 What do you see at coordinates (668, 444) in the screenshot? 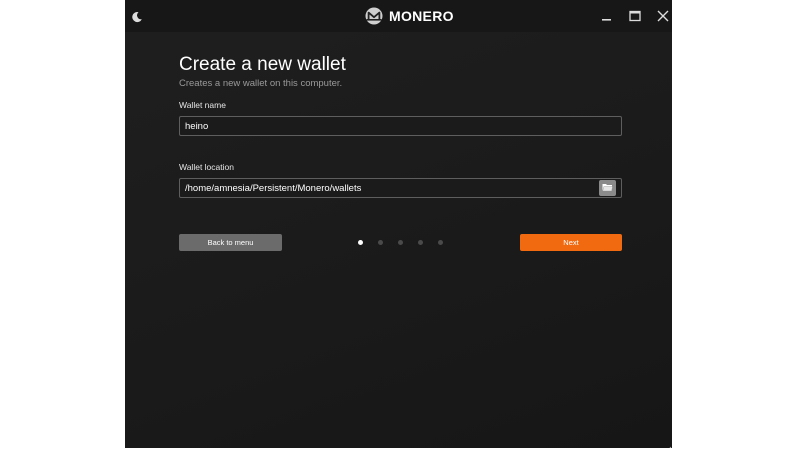
I see `resize-grip-icon` at bounding box center [668, 444].